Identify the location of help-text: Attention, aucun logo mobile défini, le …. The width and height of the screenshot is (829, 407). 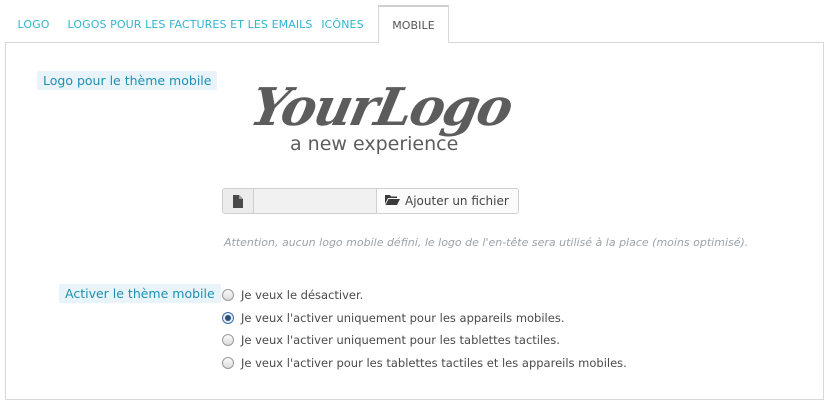
(486, 242).